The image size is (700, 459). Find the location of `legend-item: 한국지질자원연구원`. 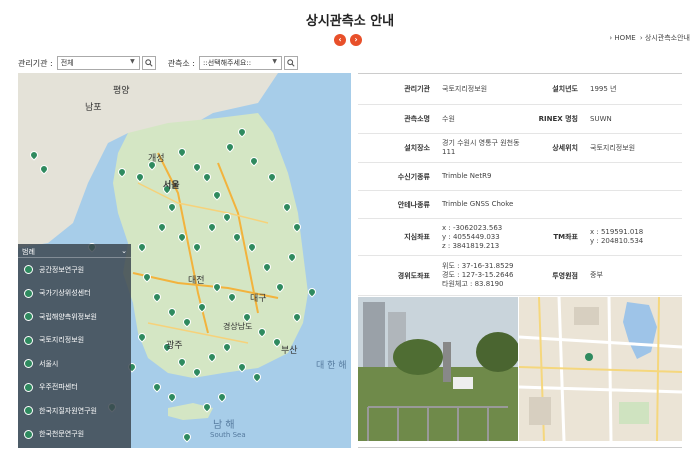

legend-item: 한국지질자원연구원 is located at coordinates (74, 411).